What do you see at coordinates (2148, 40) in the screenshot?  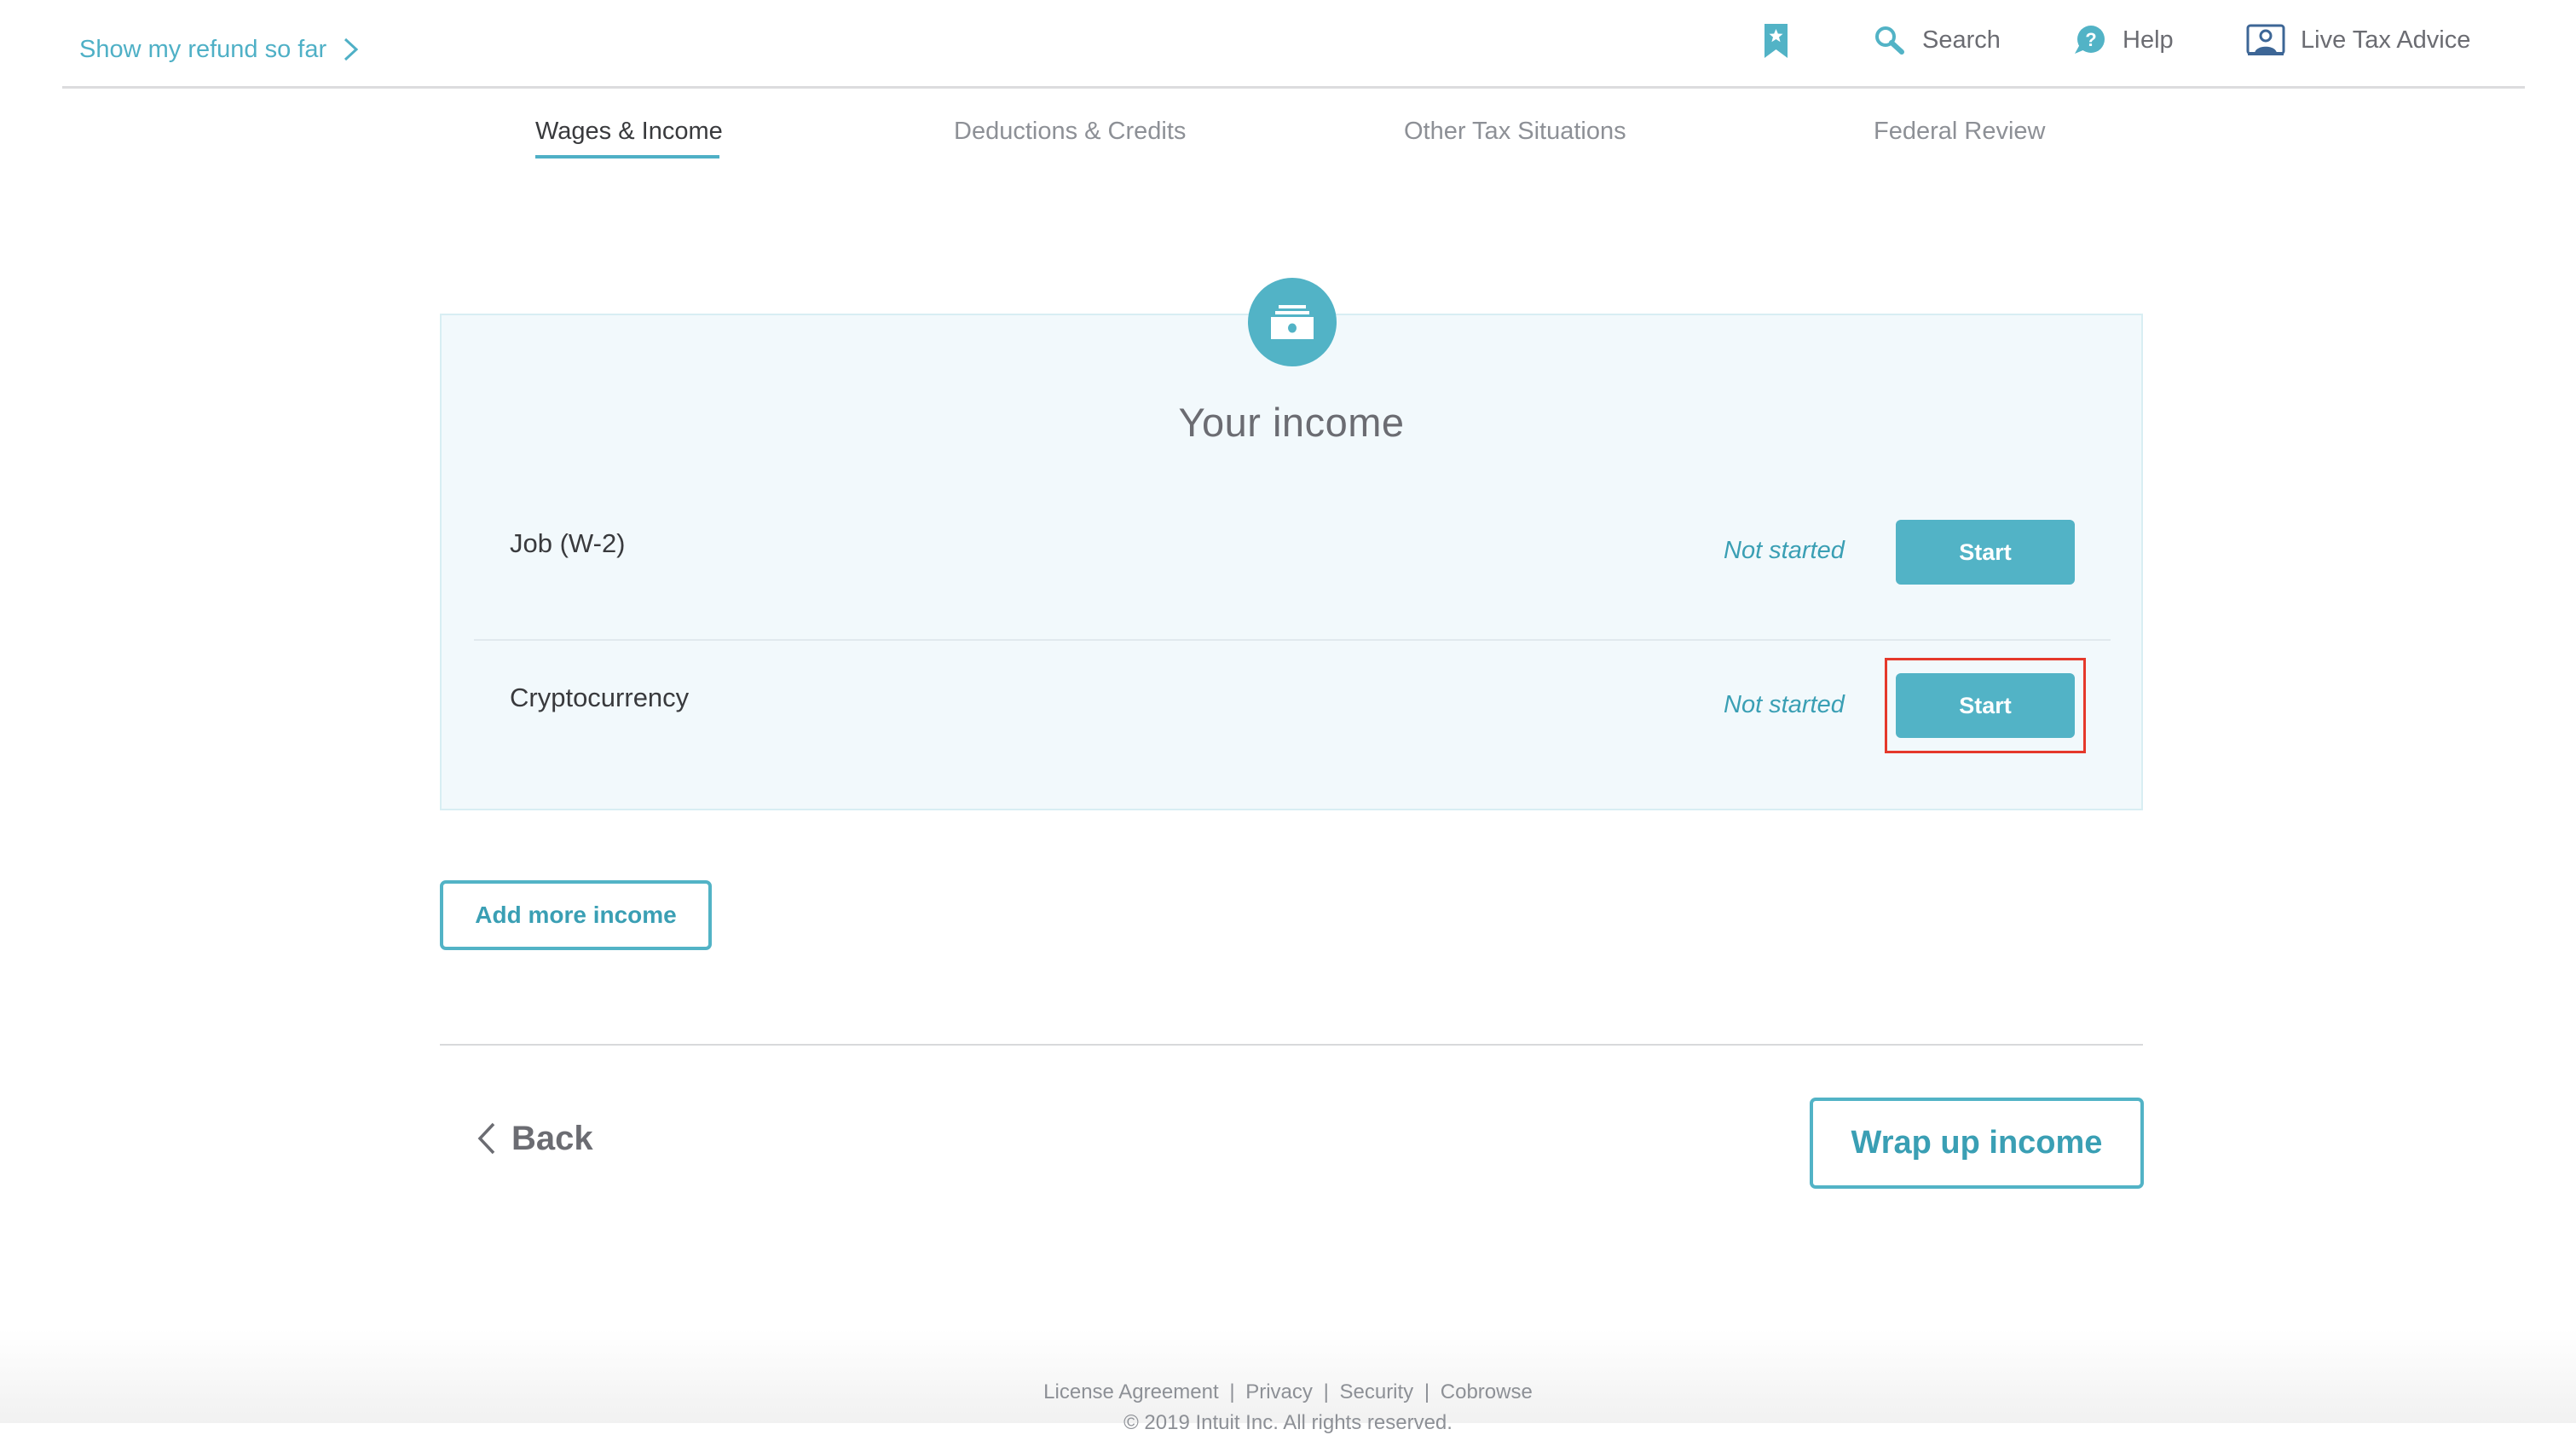 I see `help-label: Help` at bounding box center [2148, 40].